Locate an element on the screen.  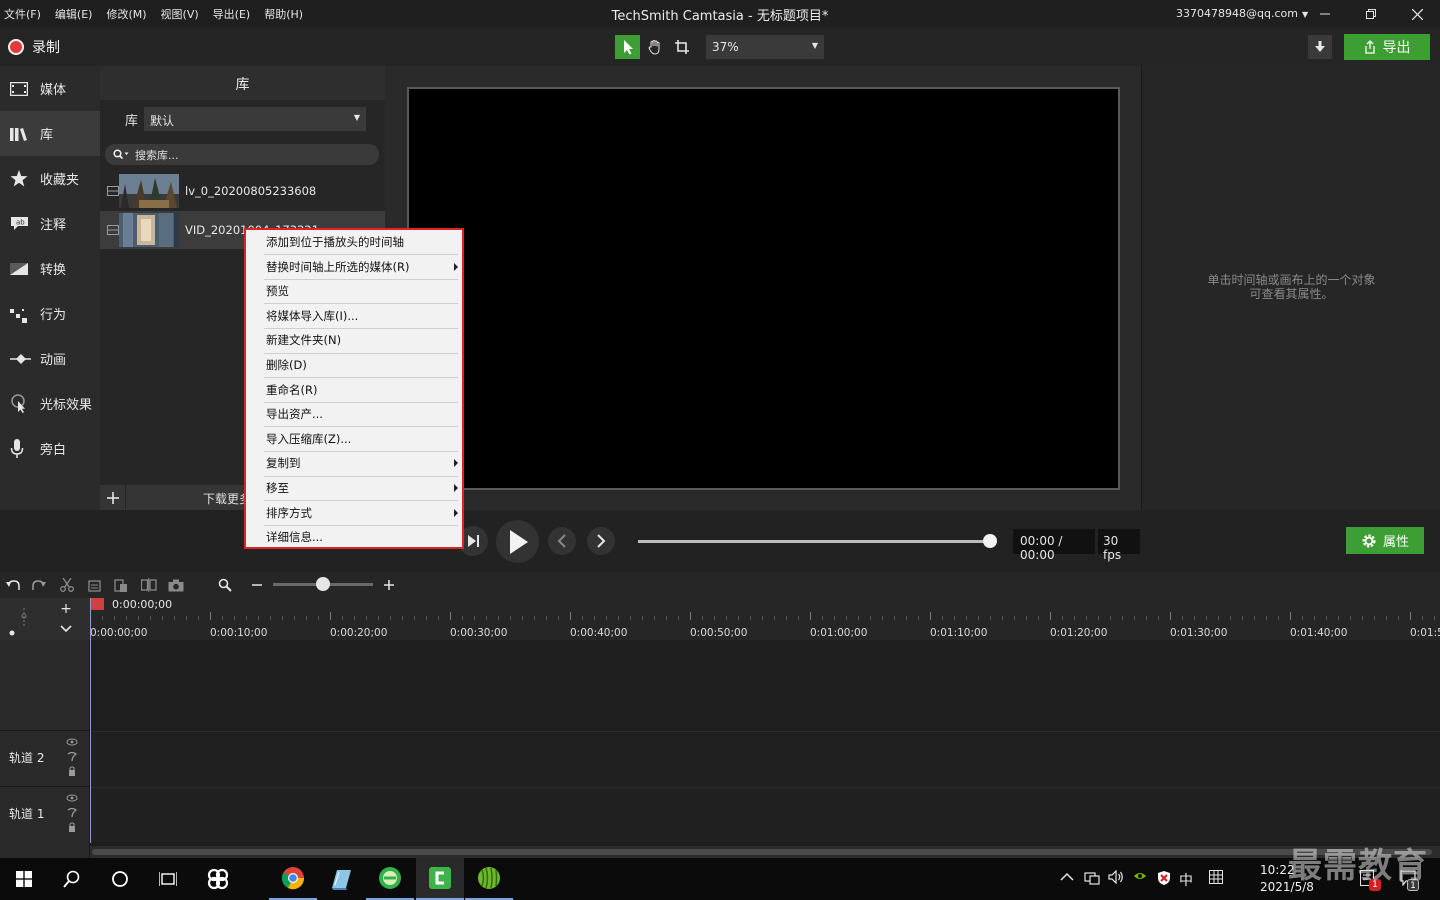
timeline-horizontal-scrollbar is located at coordinates (765, 852).